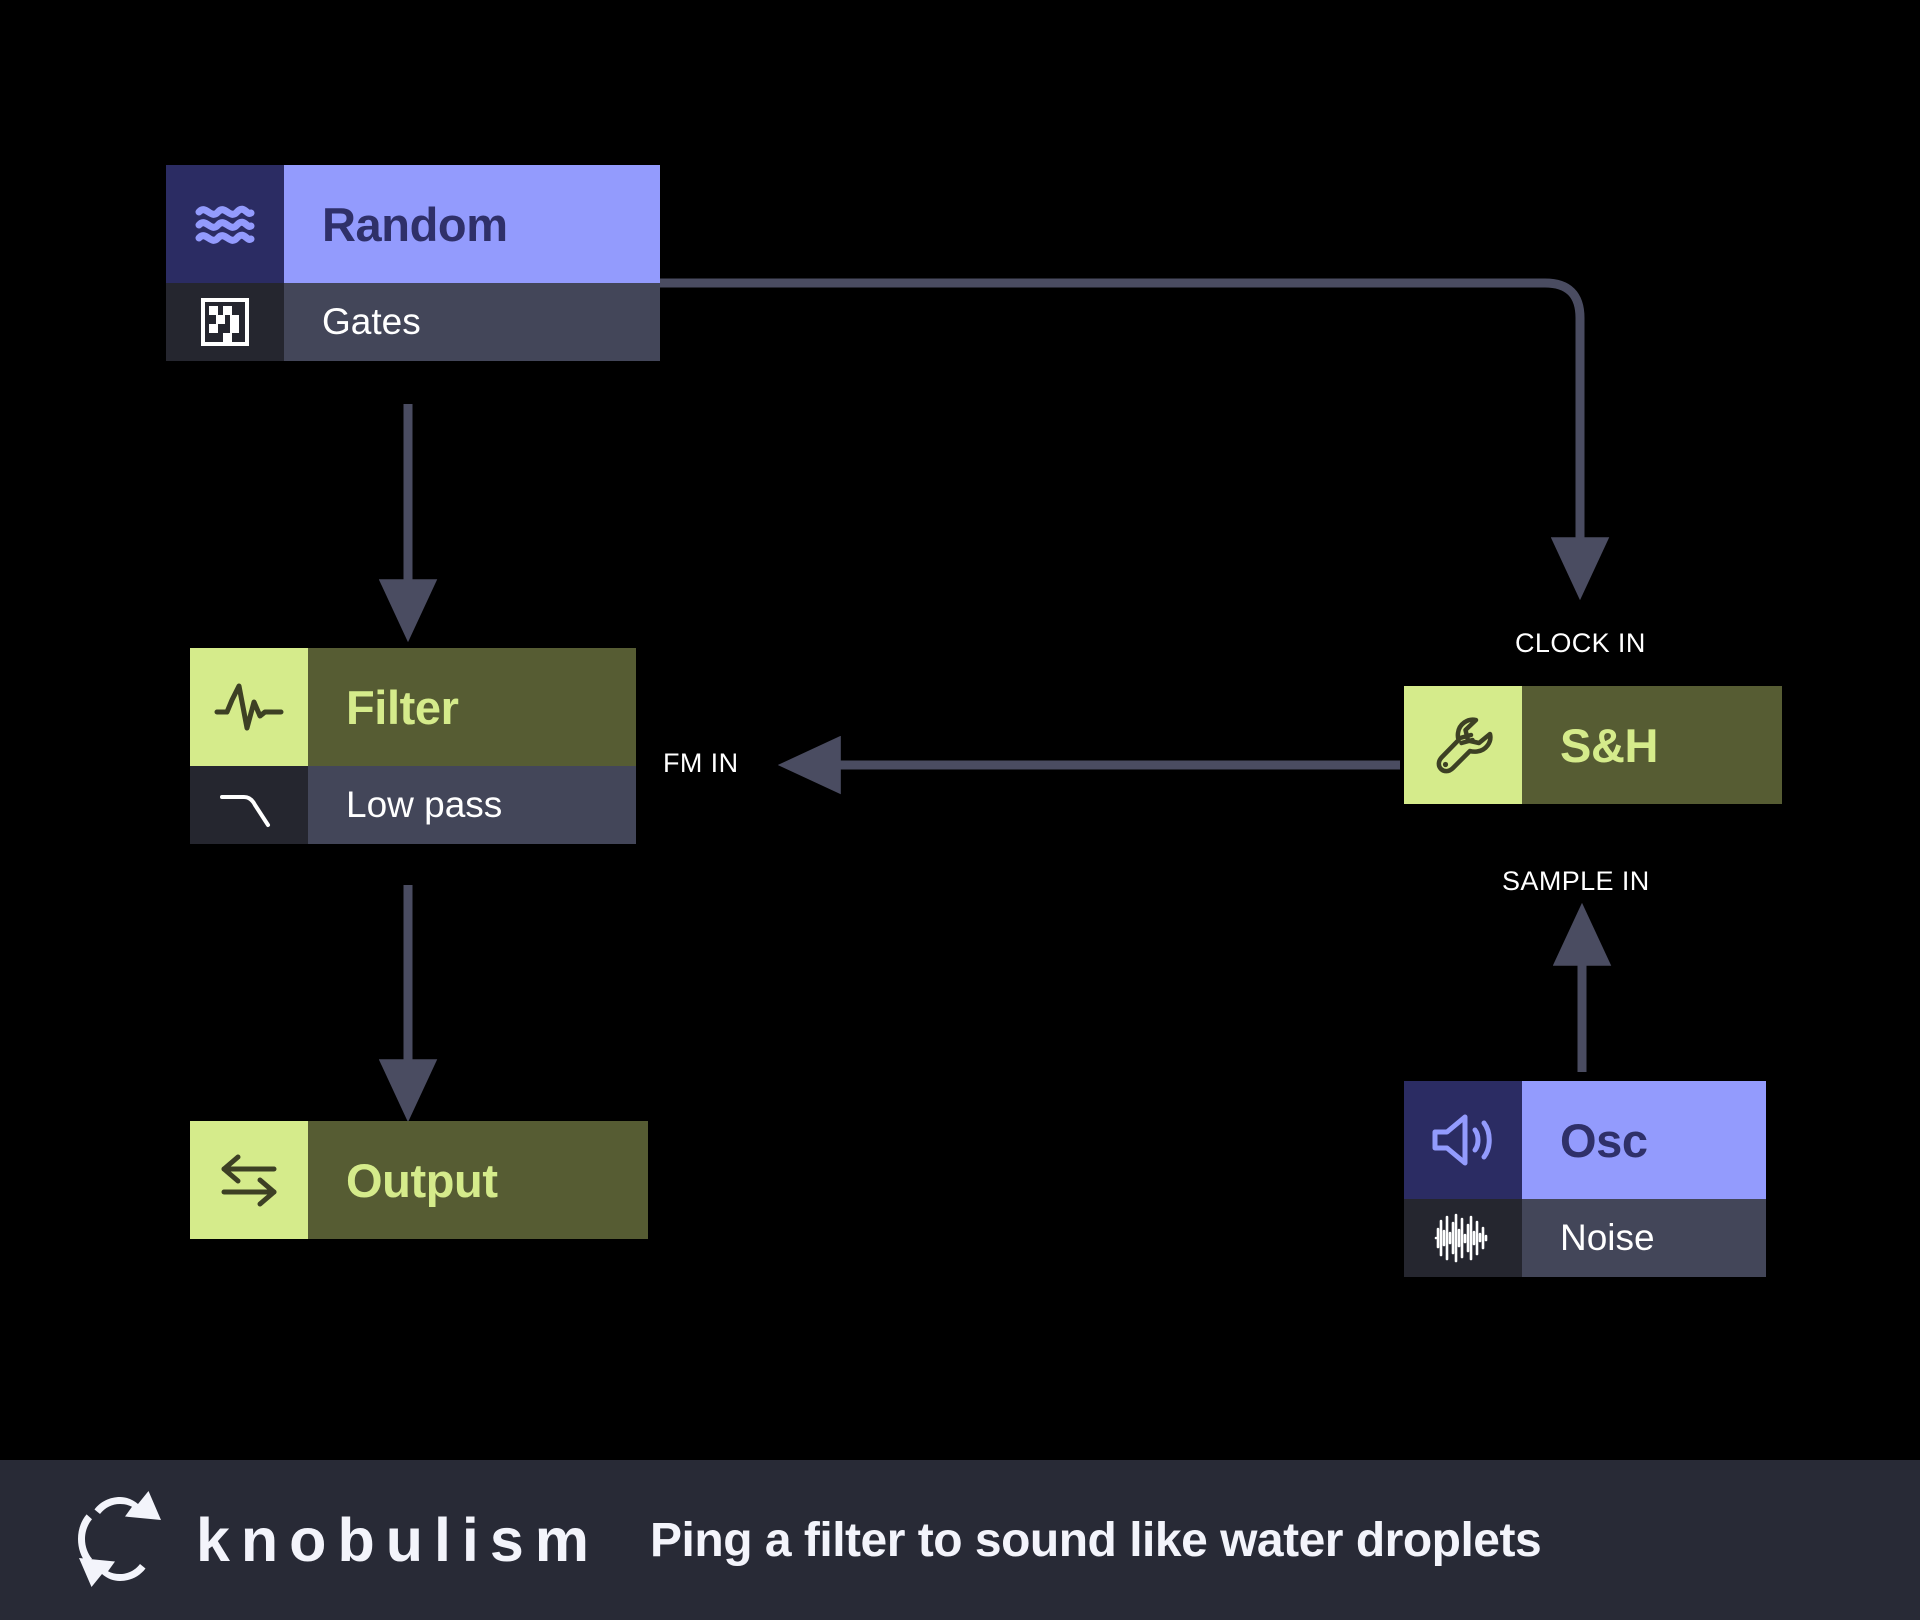 The width and height of the screenshot is (1920, 1620). Describe the element at coordinates (478, 1180) in the screenshot. I see `module-output-title: Output` at that location.